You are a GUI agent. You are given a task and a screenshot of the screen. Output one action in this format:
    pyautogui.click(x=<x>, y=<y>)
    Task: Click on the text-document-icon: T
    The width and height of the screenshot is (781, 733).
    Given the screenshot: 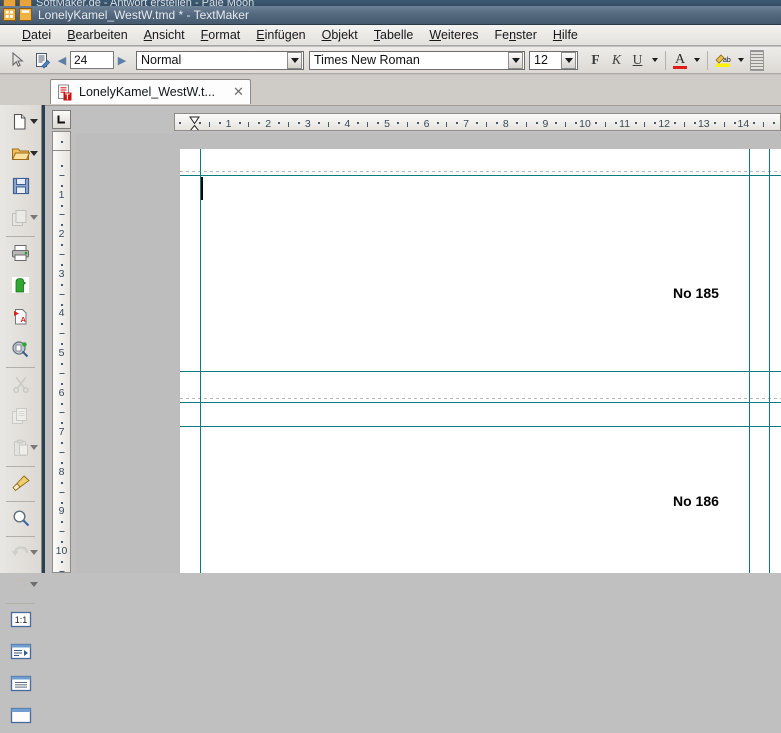 What is the action you would take?
    pyautogui.click(x=65, y=92)
    